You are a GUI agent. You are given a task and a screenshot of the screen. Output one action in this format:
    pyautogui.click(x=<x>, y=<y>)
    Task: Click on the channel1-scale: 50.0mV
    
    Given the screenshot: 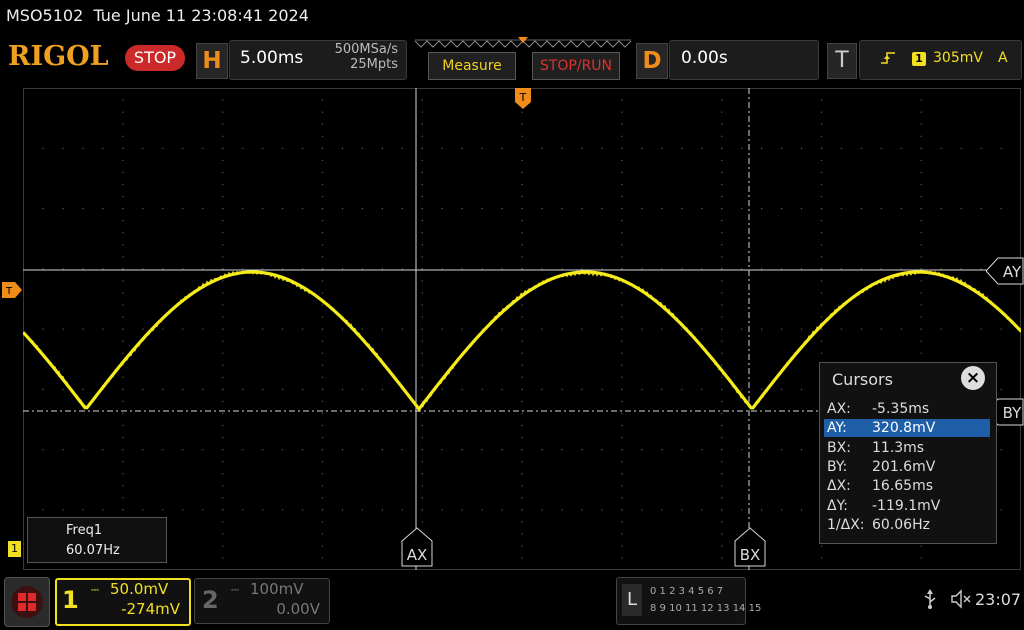 What is the action you would take?
    pyautogui.click(x=139, y=589)
    